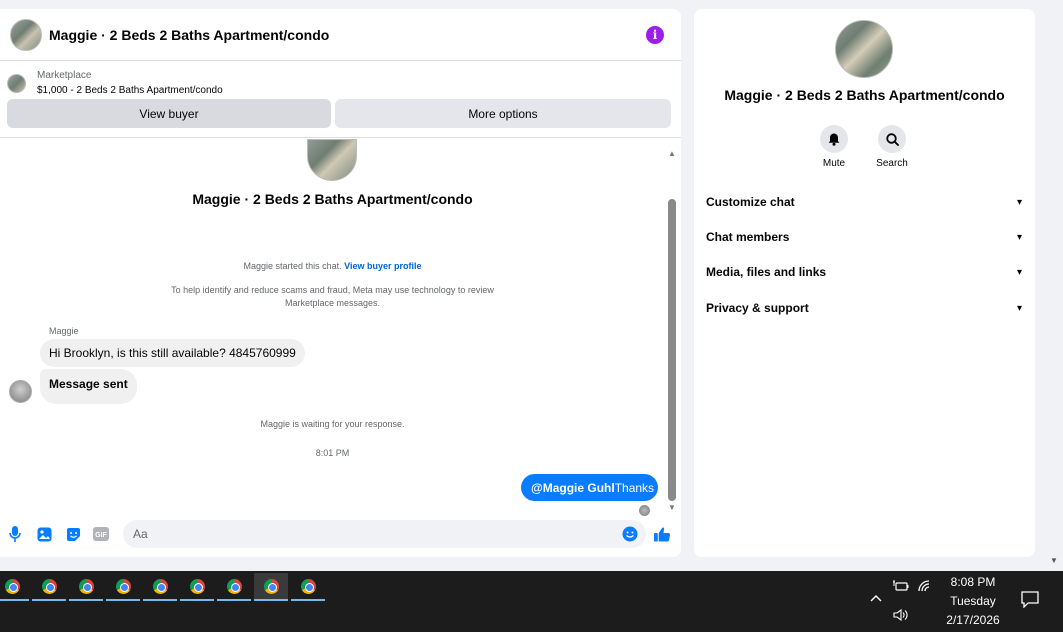  Describe the element at coordinates (382, 266) in the screenshot. I see `view-buyer-profile-link: View buyer profile` at that location.